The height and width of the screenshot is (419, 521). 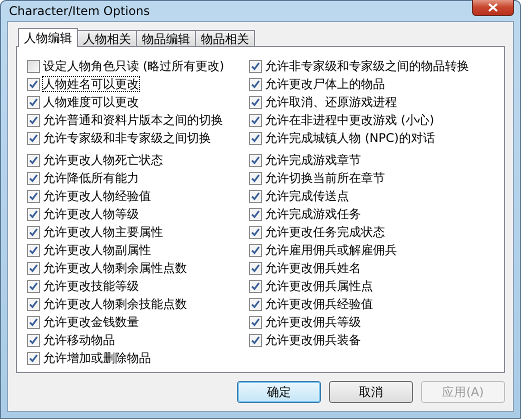 I want to click on checkbox-label: 允许完成游戏任务, so click(x=313, y=214).